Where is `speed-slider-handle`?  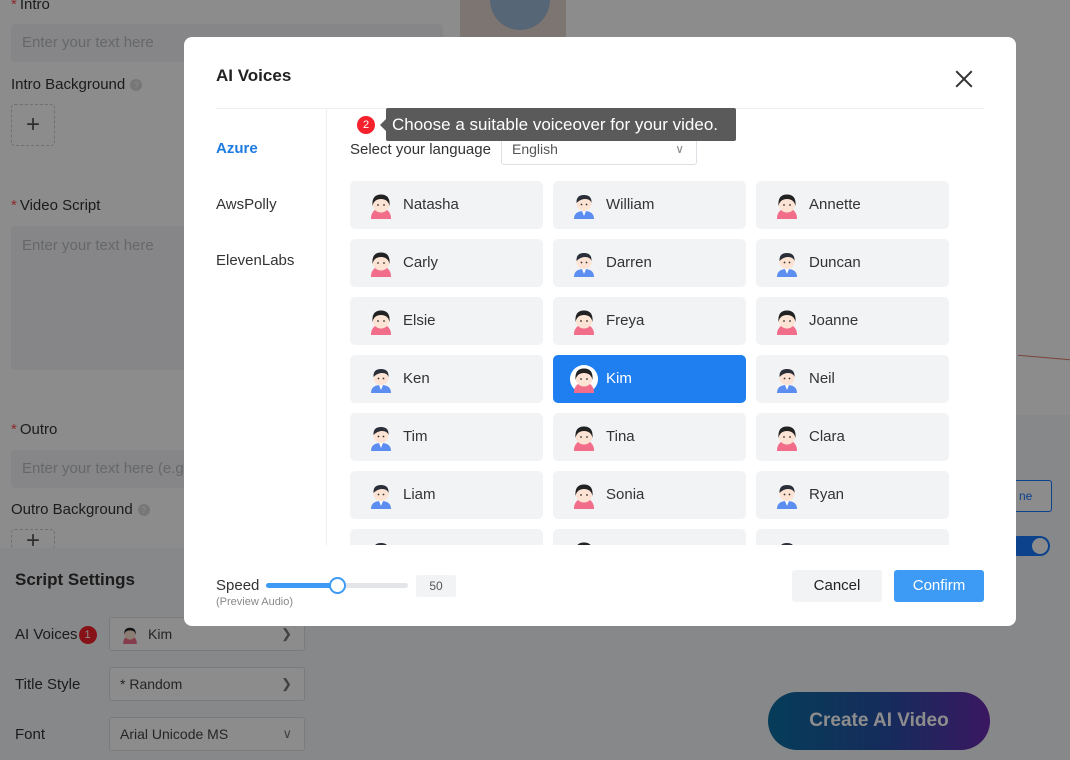
speed-slider-handle is located at coordinates (337, 585).